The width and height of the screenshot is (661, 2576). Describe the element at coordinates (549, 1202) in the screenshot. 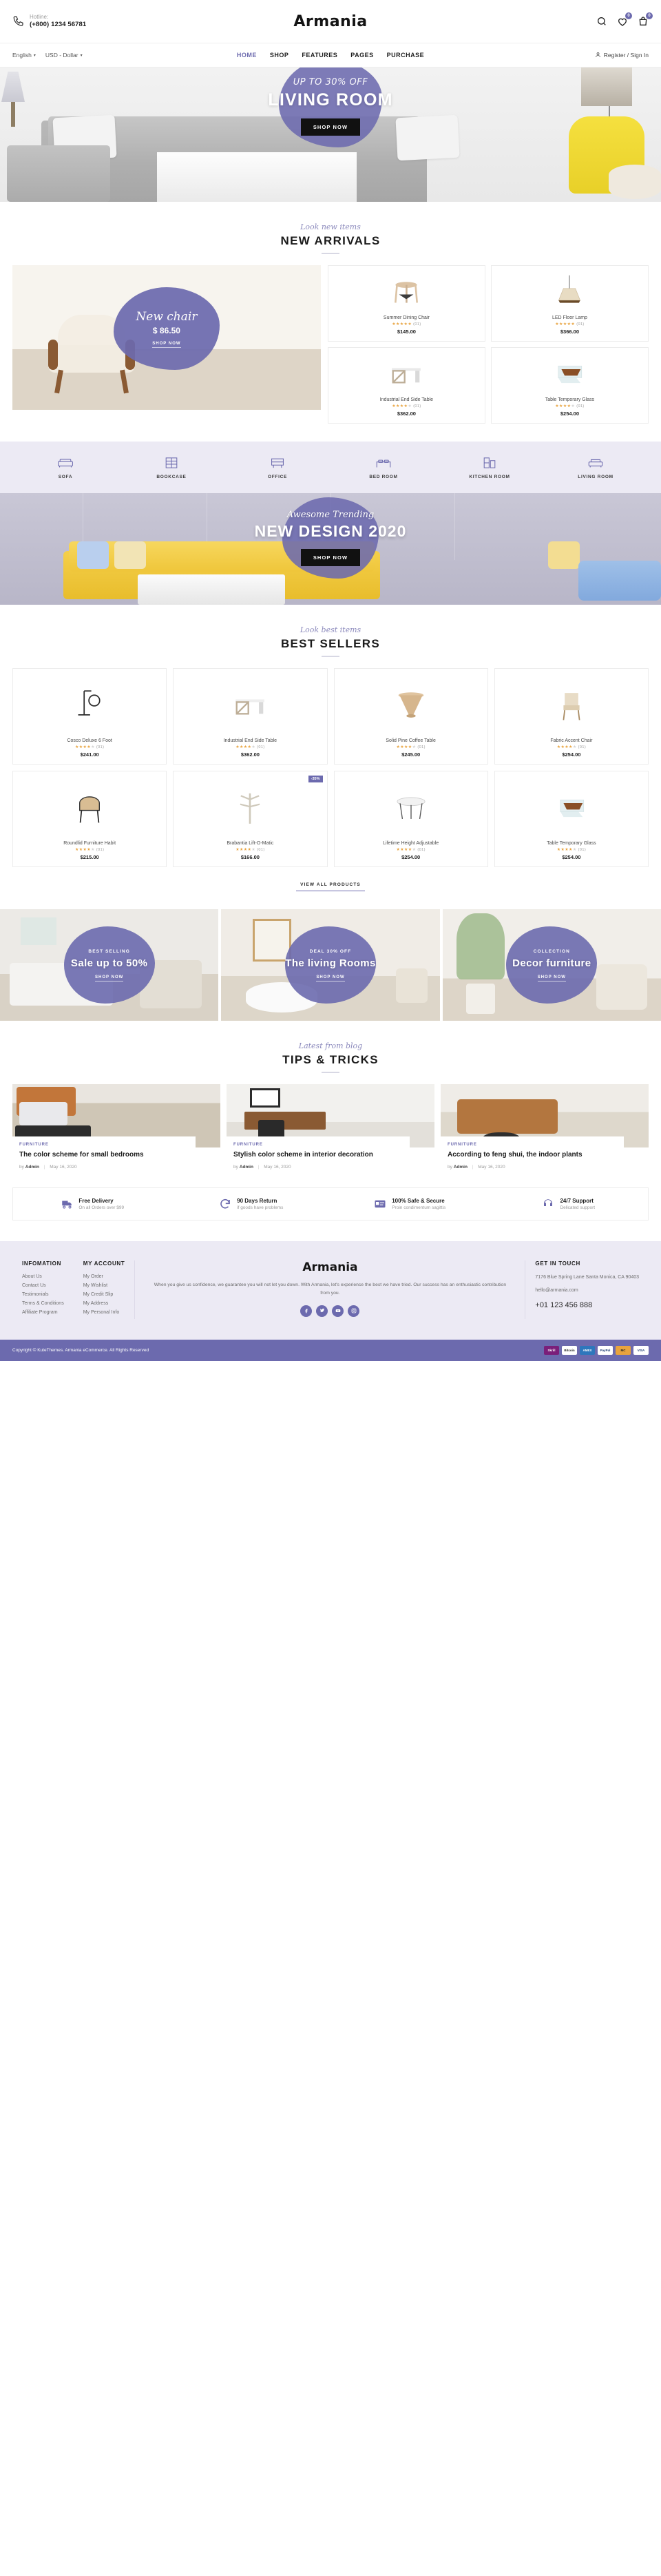

I see `support-icon` at that location.